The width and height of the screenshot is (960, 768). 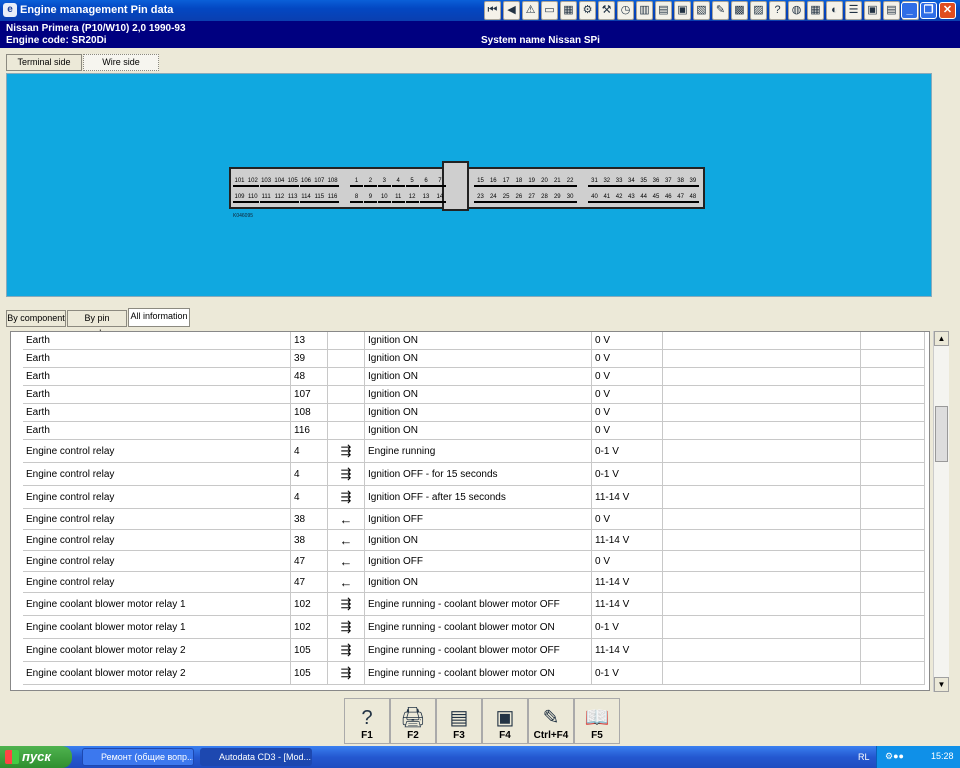 I want to click on pin-label: 4, so click(x=398, y=182).